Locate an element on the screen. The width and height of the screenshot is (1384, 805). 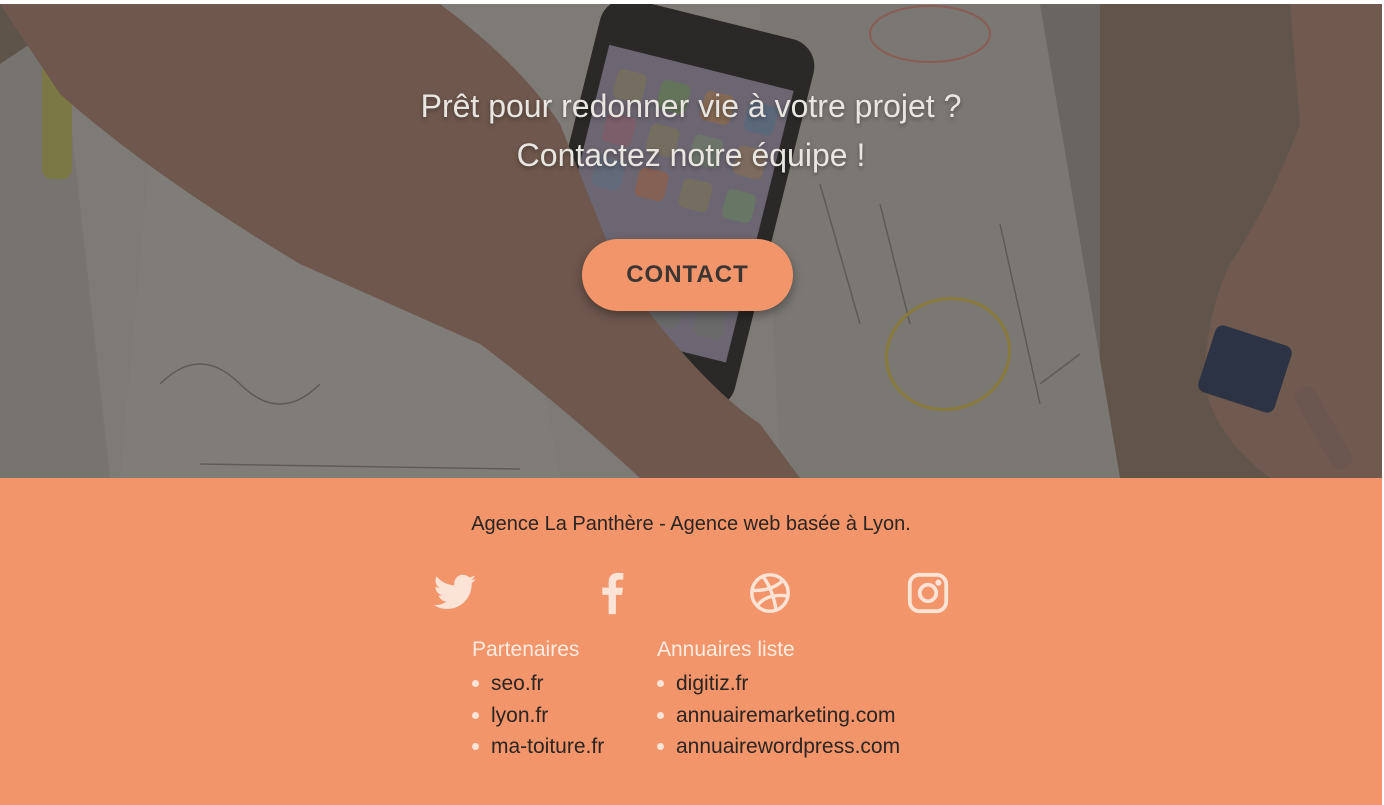
directories-title: Annuaires liste is located at coordinates (726, 649).